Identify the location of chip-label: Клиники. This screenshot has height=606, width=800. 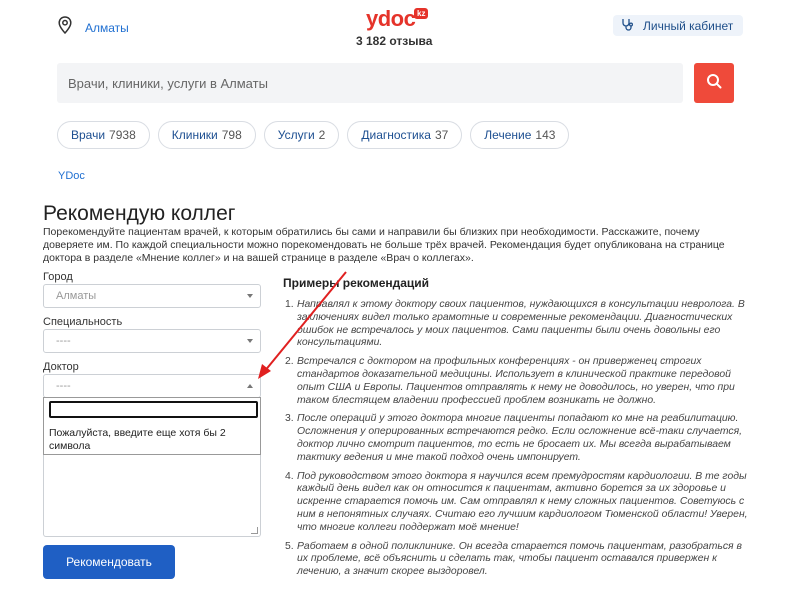
(194, 135).